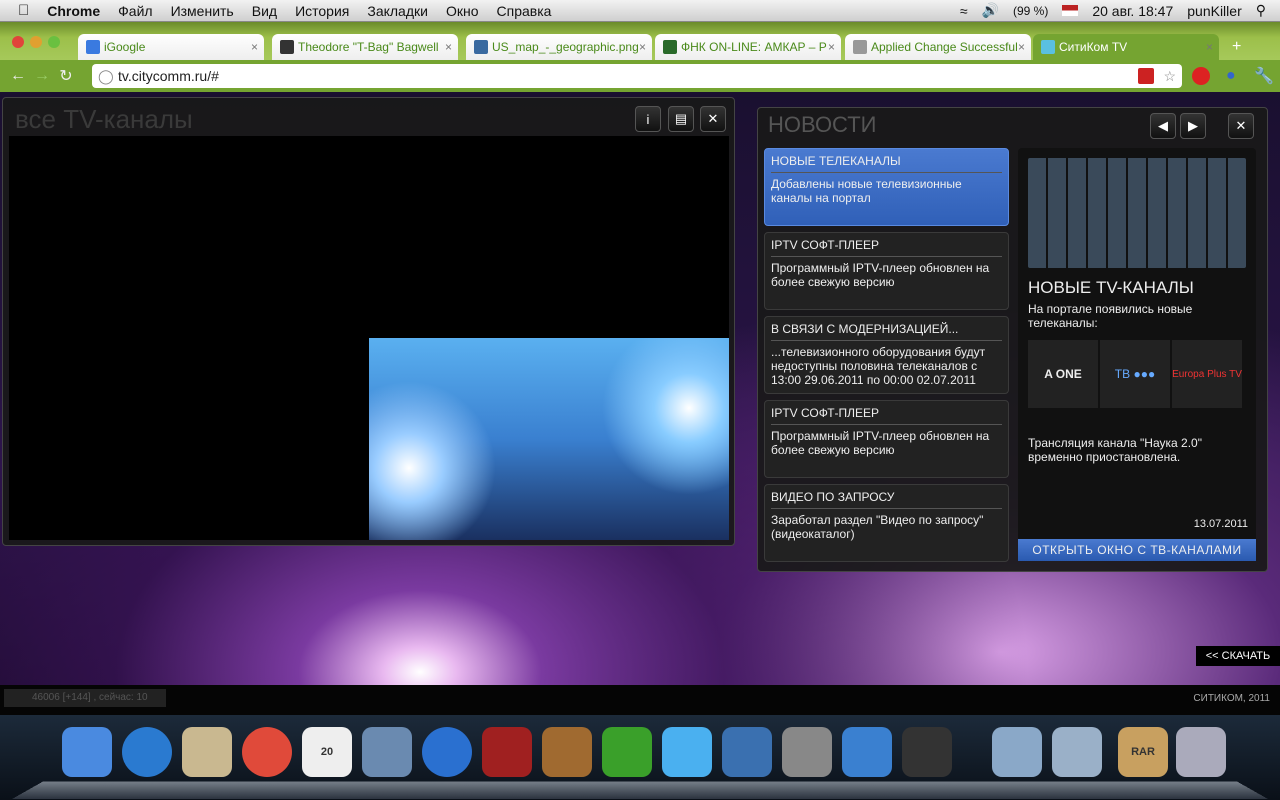 The image size is (1280, 800). I want to click on rar-icon: RAR, so click(1143, 752).